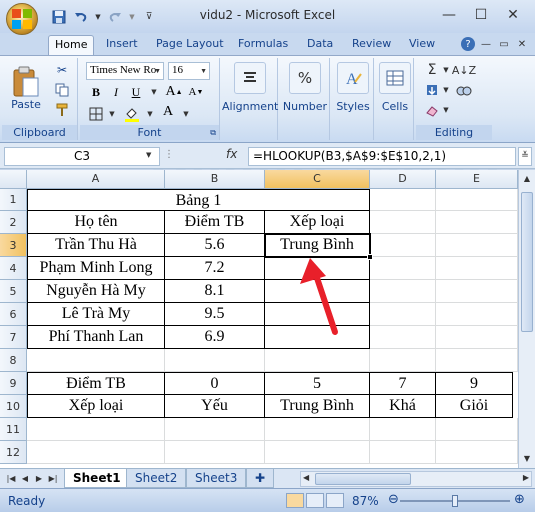  I want to click on name-box: C3, so click(82, 156).